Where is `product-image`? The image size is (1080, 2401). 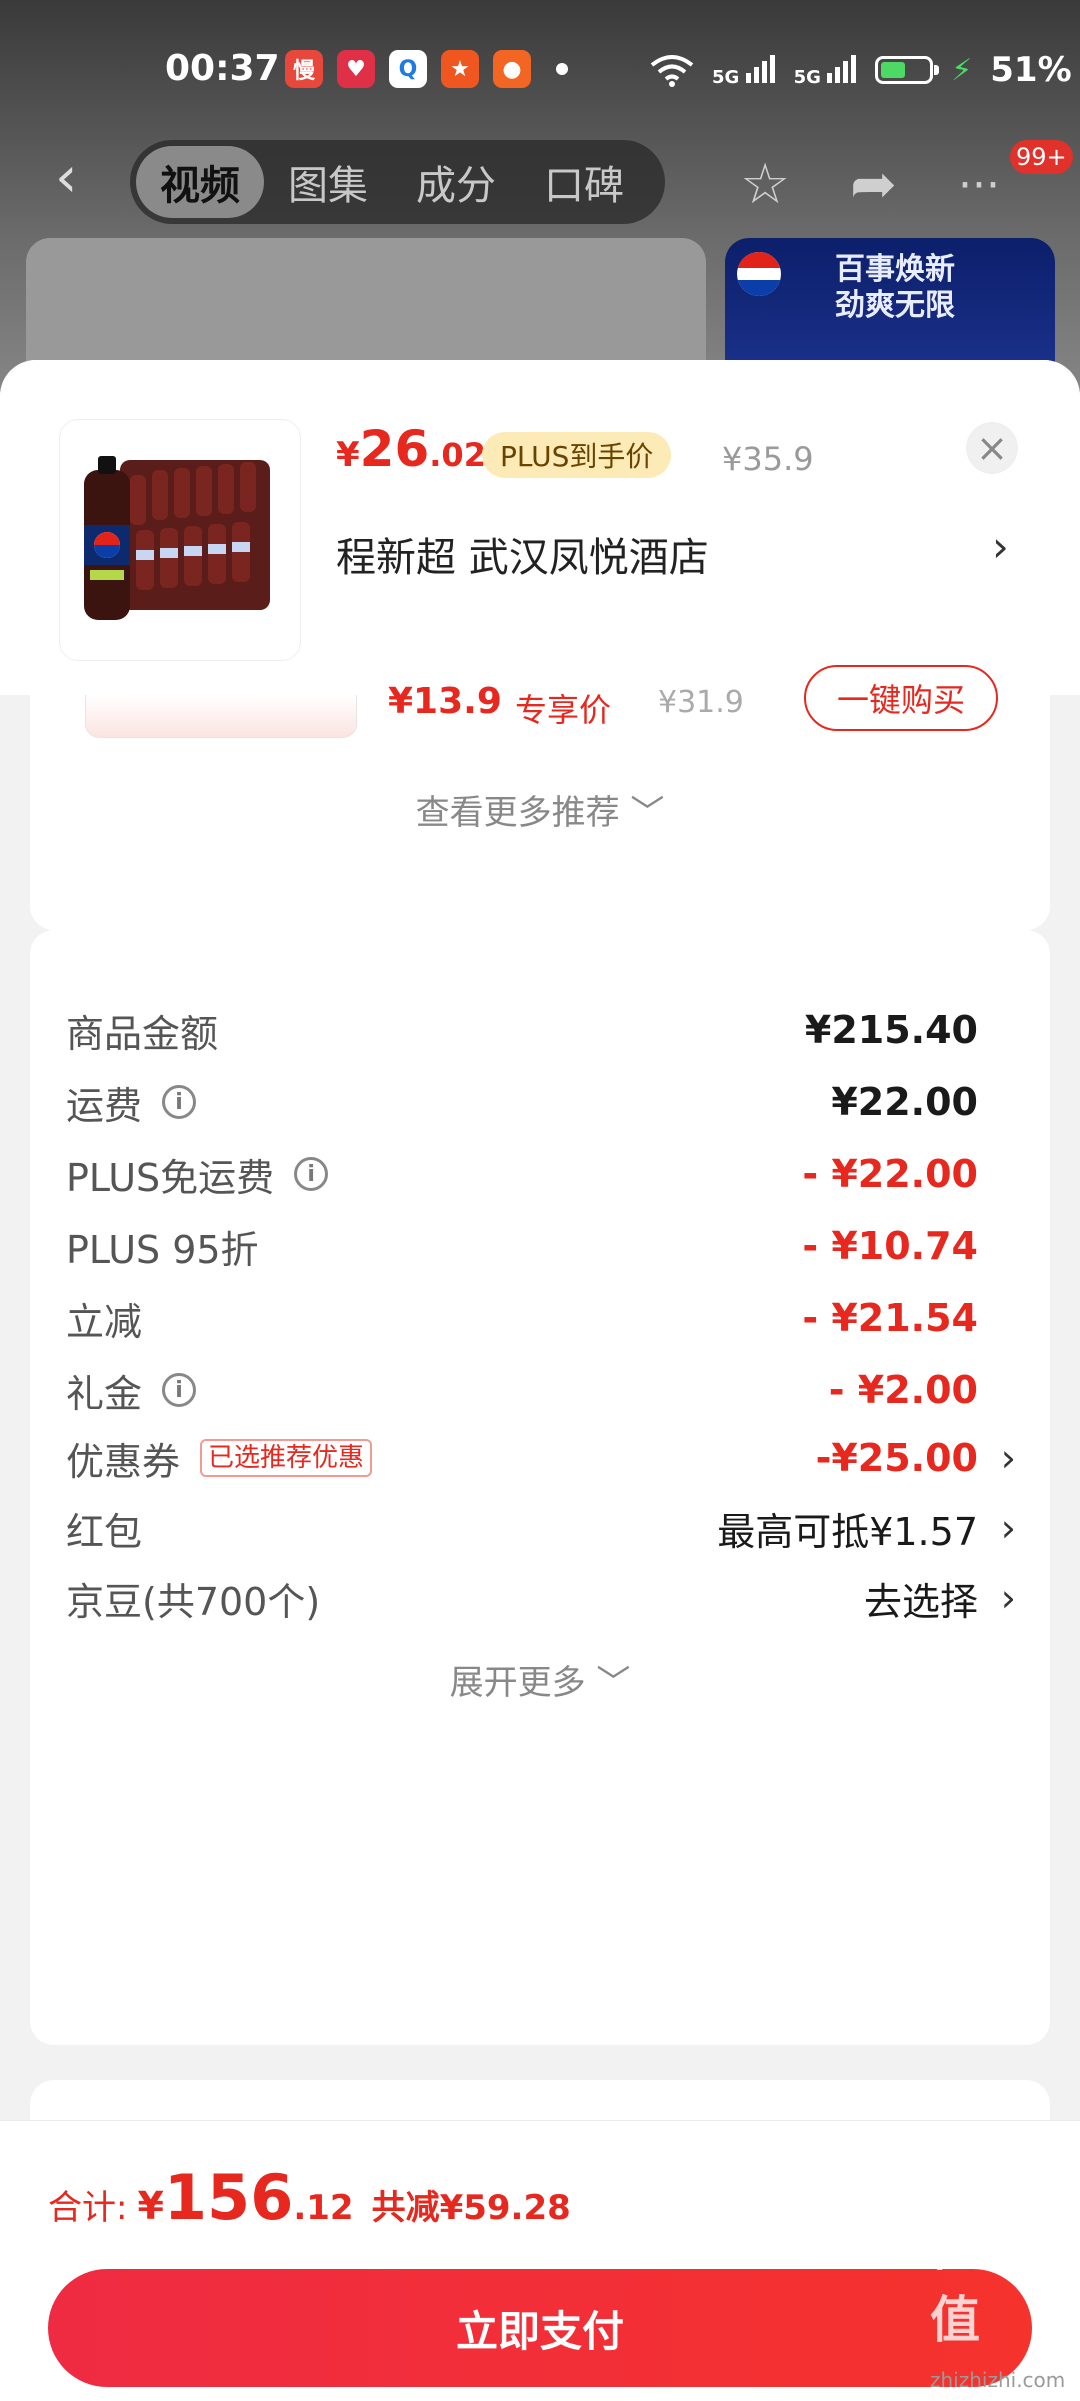
product-image is located at coordinates (180, 540).